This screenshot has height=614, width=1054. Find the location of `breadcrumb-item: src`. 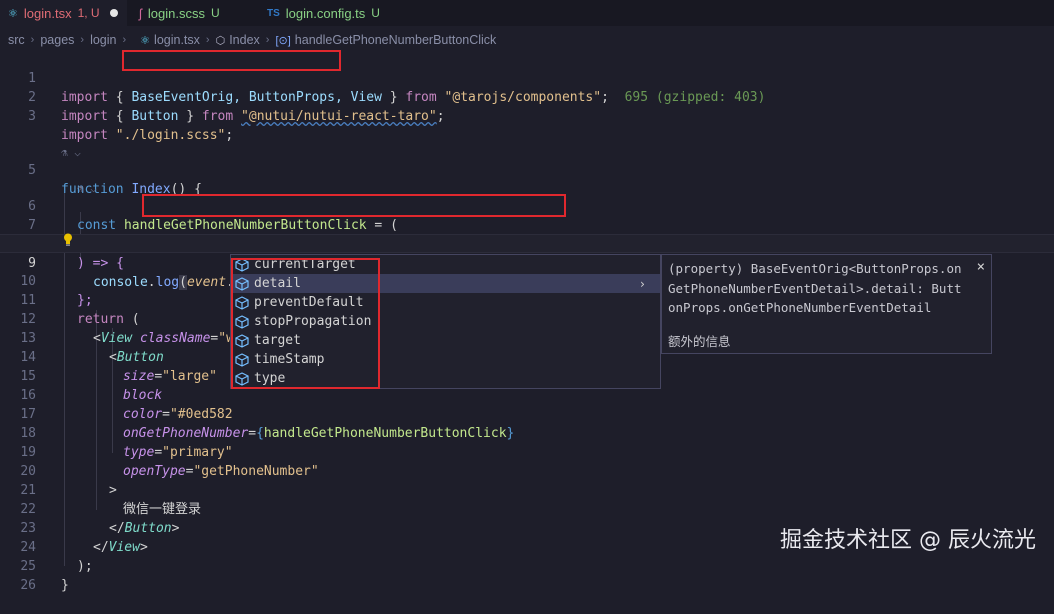

breadcrumb-item: src is located at coordinates (16, 40).